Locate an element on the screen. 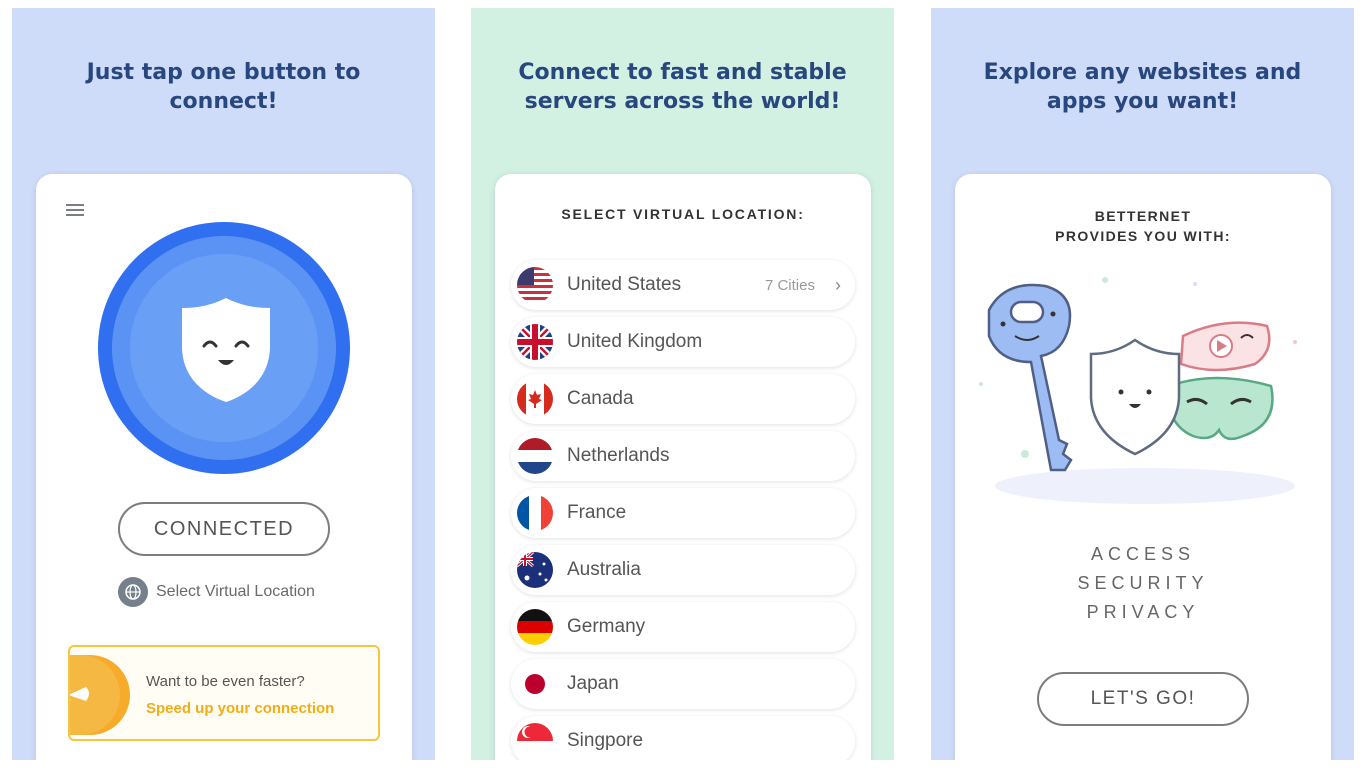 This screenshot has width=1366, height=768. country-item-australia: Australia is located at coordinates (683, 570).